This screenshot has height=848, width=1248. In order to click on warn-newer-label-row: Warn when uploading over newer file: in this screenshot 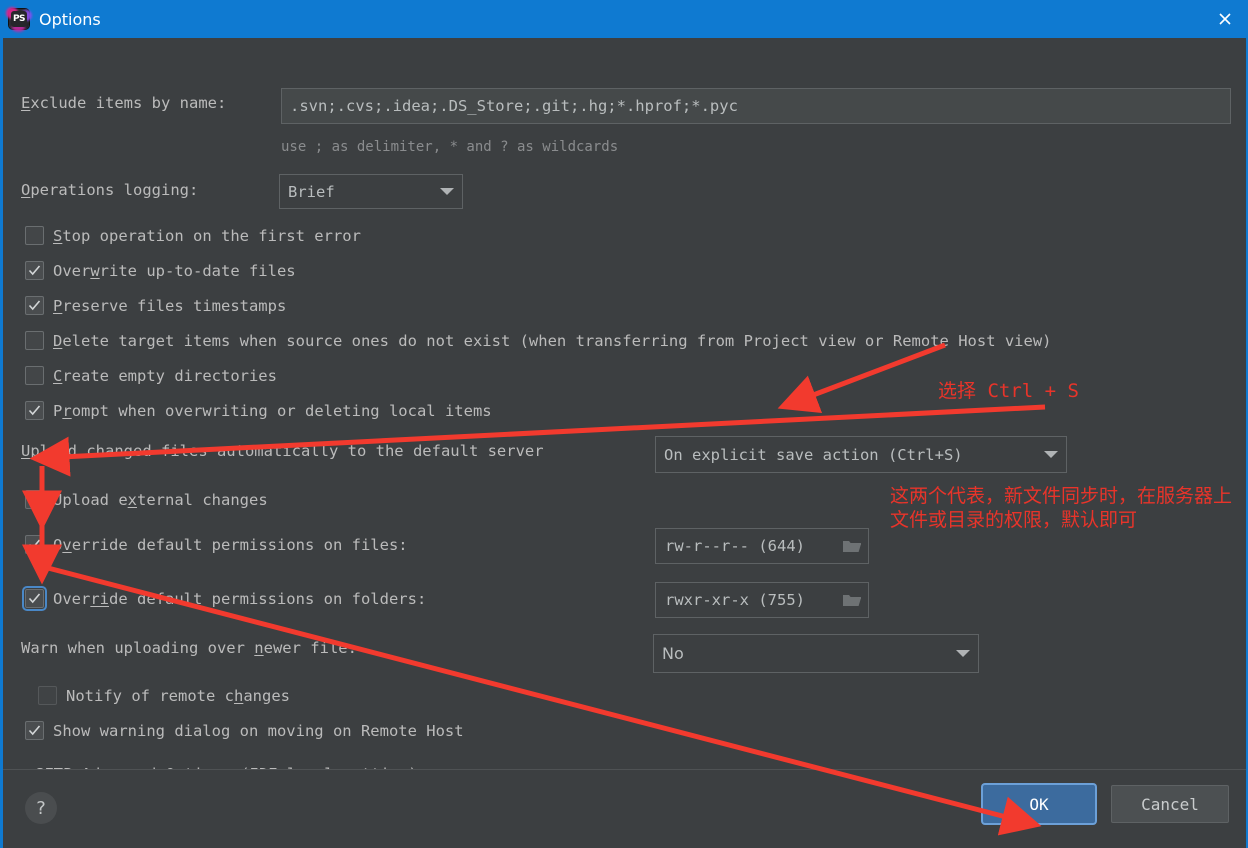, I will do `click(189, 648)`.